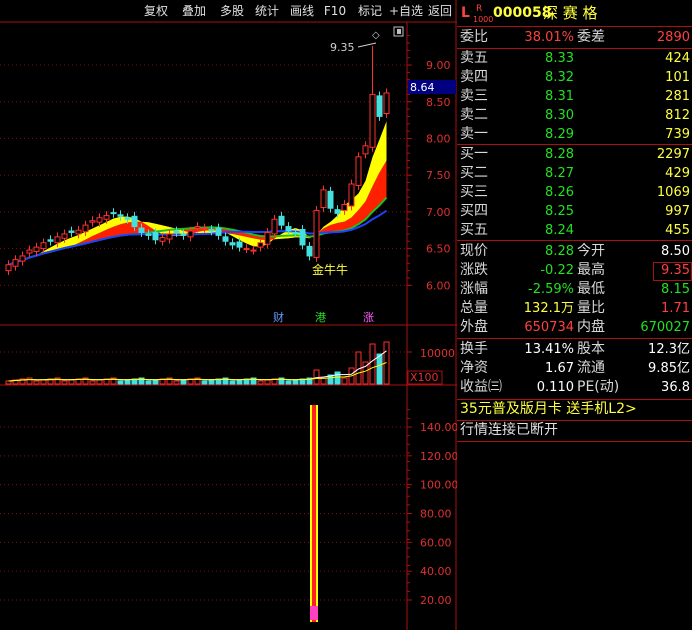  I want to click on ask-row: 卖五 8.33 424, so click(574, 58).